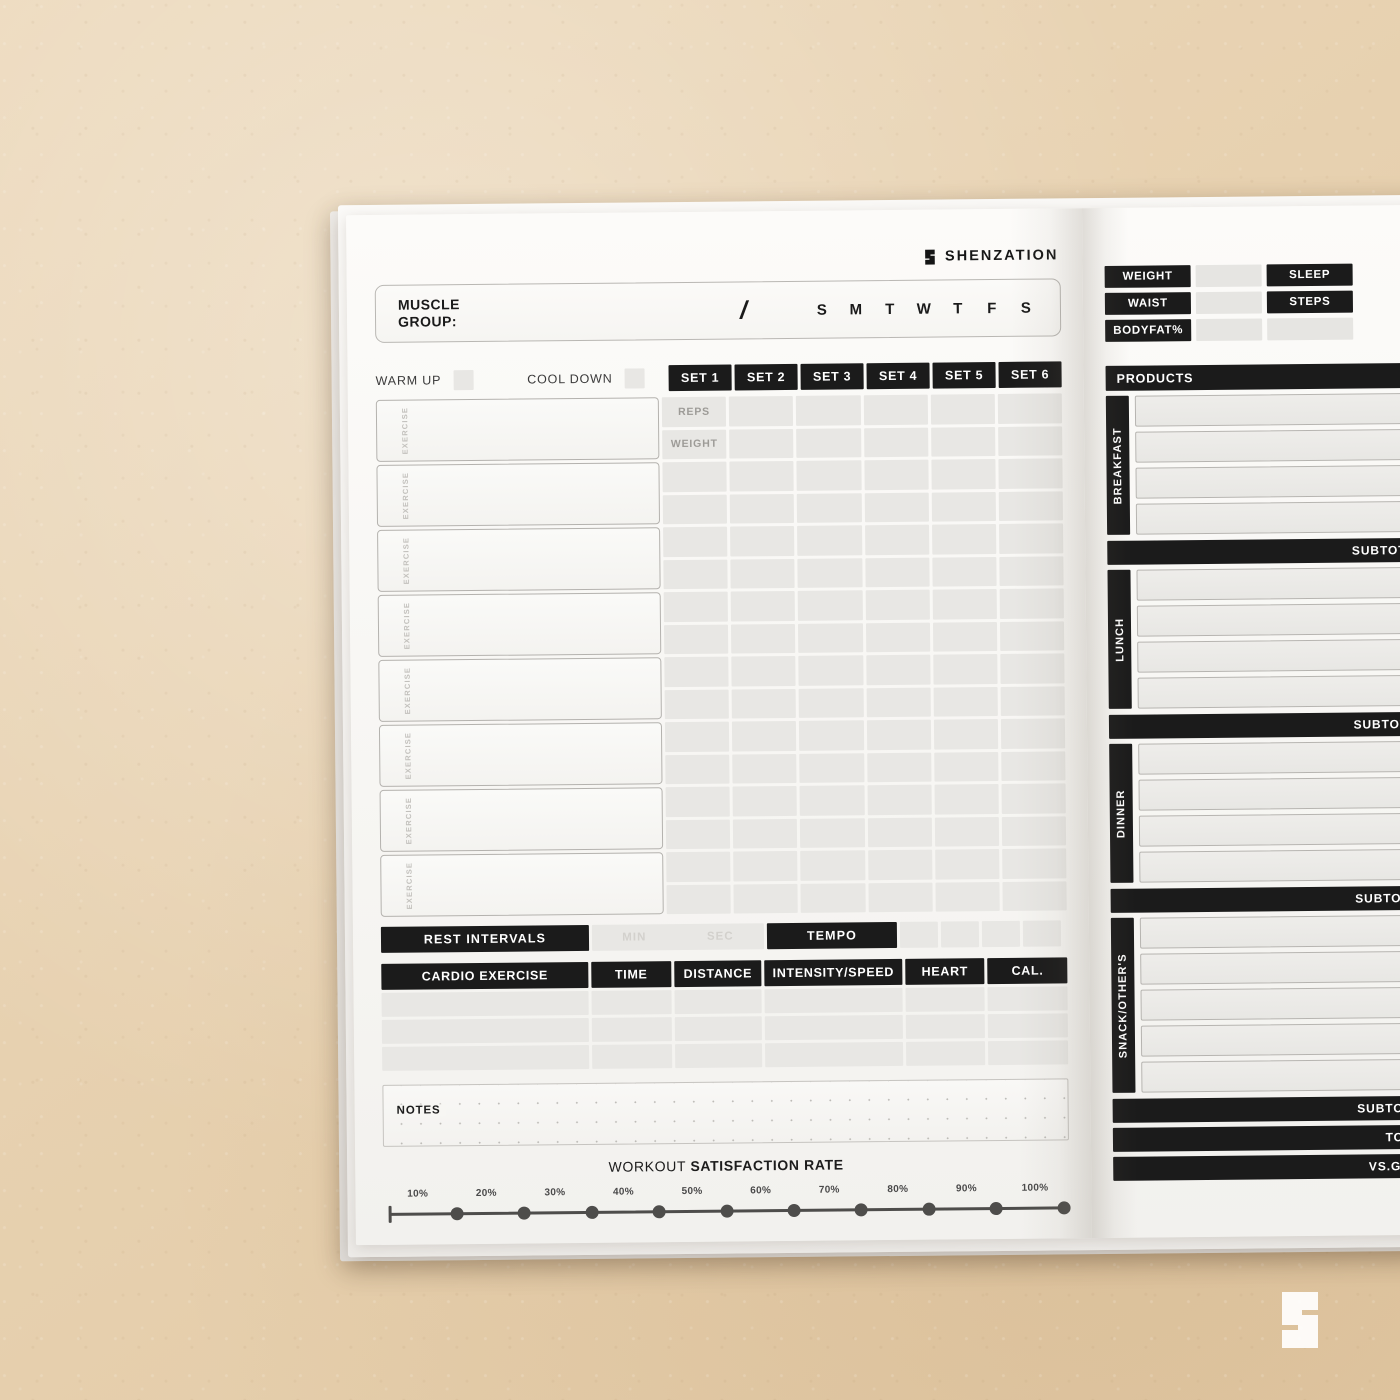  I want to click on weekday-3: W, so click(924, 308).